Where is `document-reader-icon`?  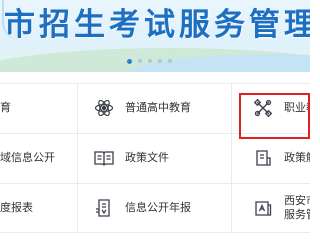
document-reader-icon is located at coordinates (263, 158).